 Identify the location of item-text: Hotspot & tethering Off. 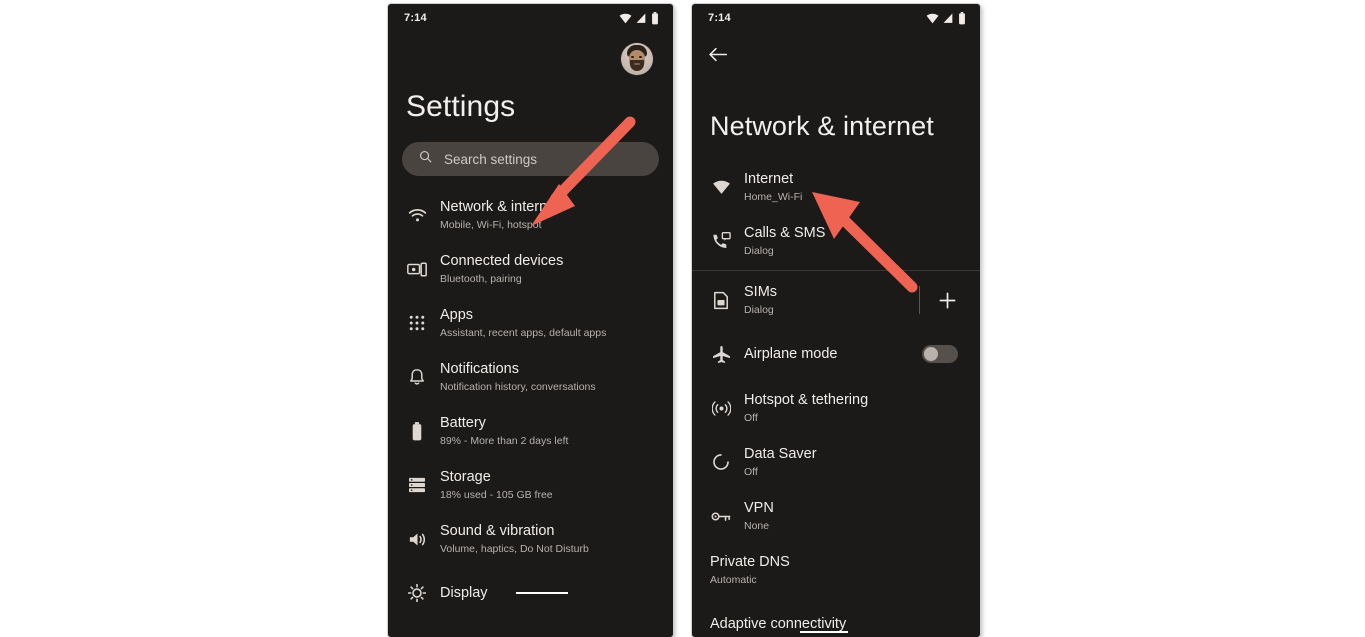
(855, 408).